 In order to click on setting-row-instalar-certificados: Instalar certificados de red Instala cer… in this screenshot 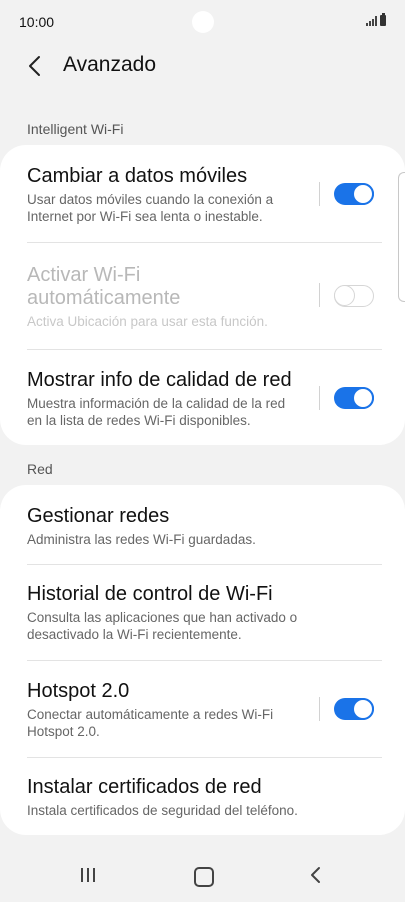, I will do `click(204, 797)`.